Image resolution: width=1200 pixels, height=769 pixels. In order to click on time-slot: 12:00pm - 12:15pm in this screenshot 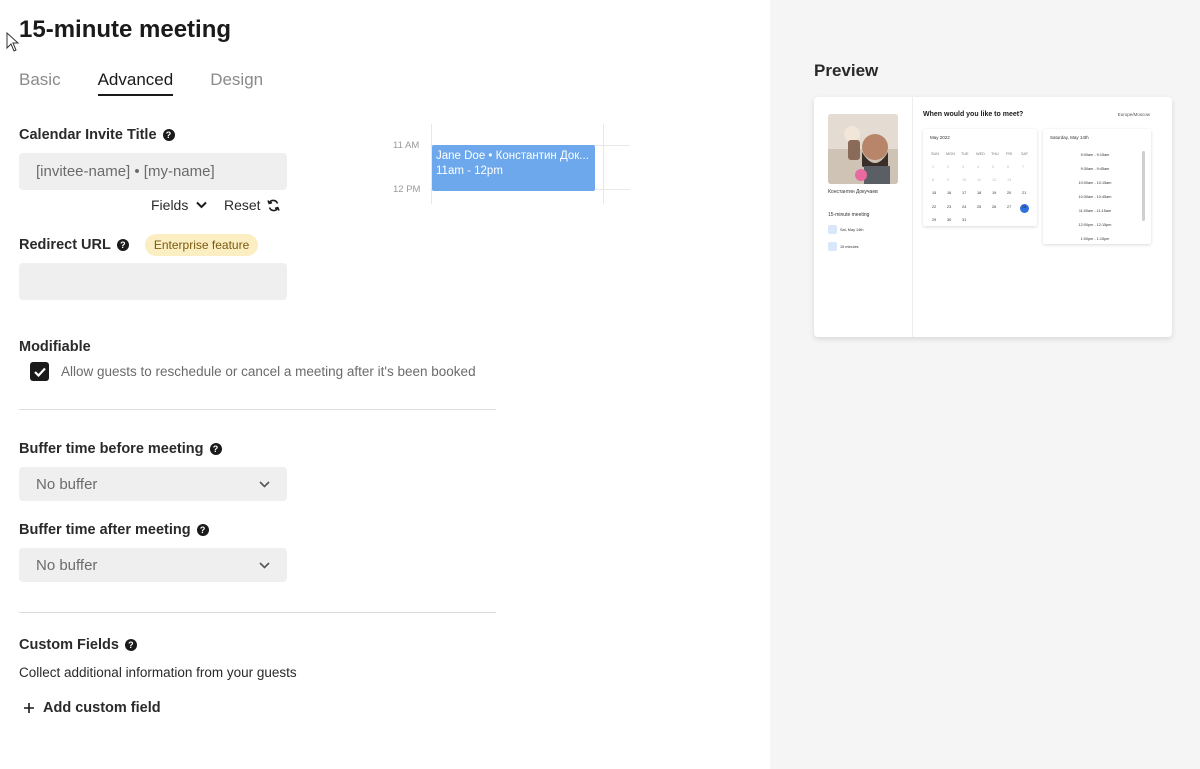, I will do `click(1095, 225)`.